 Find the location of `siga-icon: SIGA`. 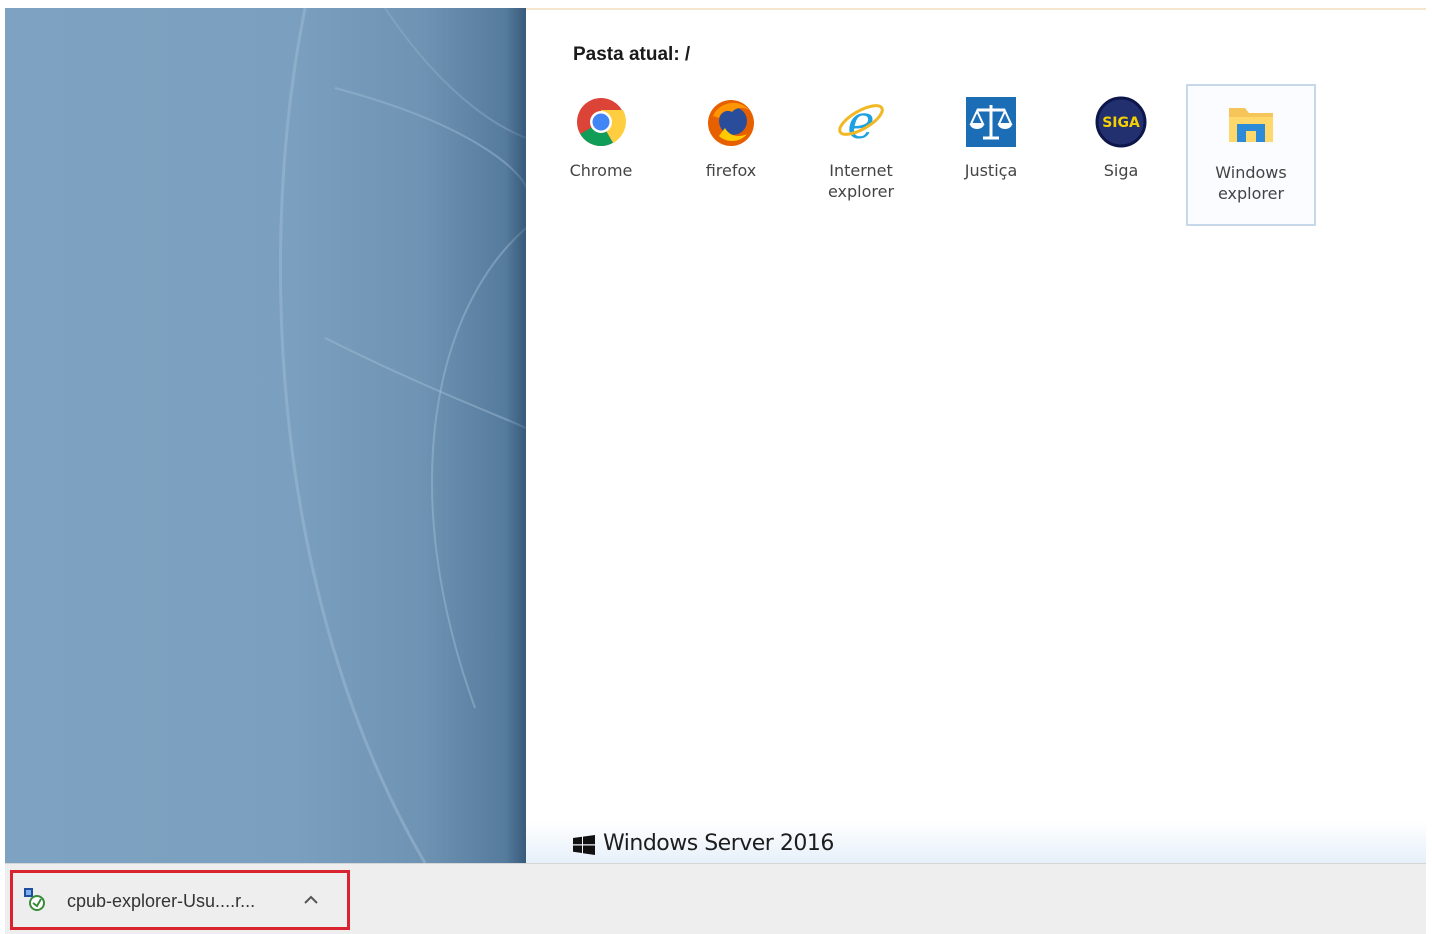

siga-icon: SIGA is located at coordinates (1121, 122).